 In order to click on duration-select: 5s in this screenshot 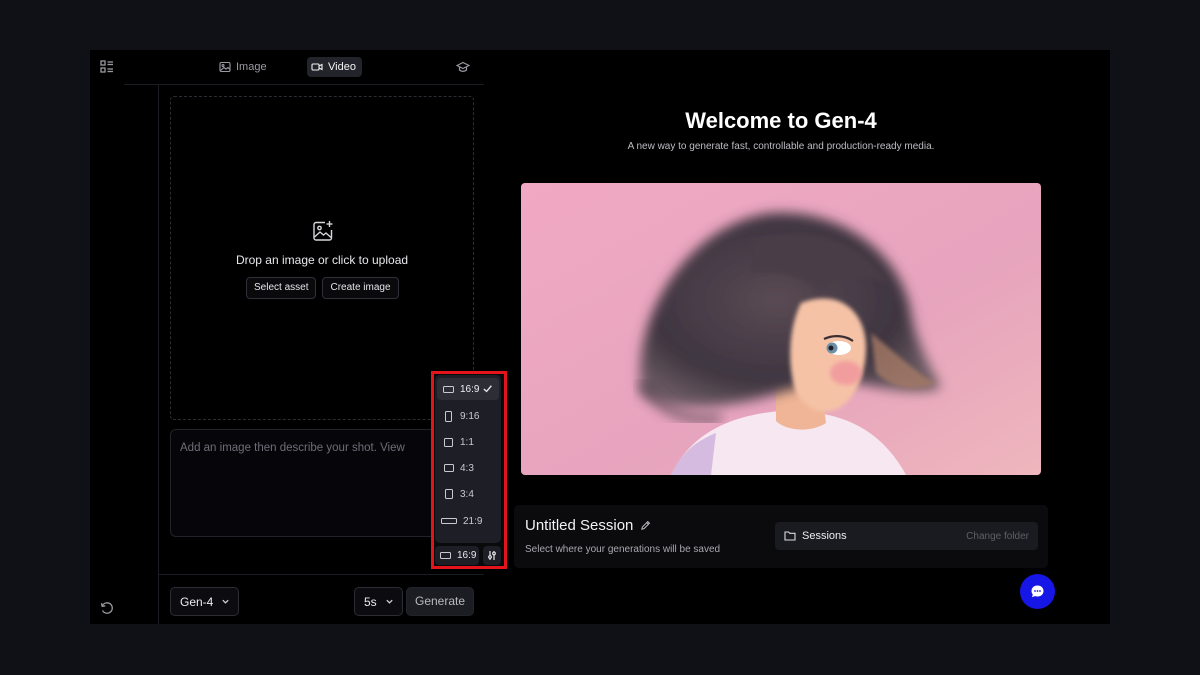, I will do `click(378, 601)`.